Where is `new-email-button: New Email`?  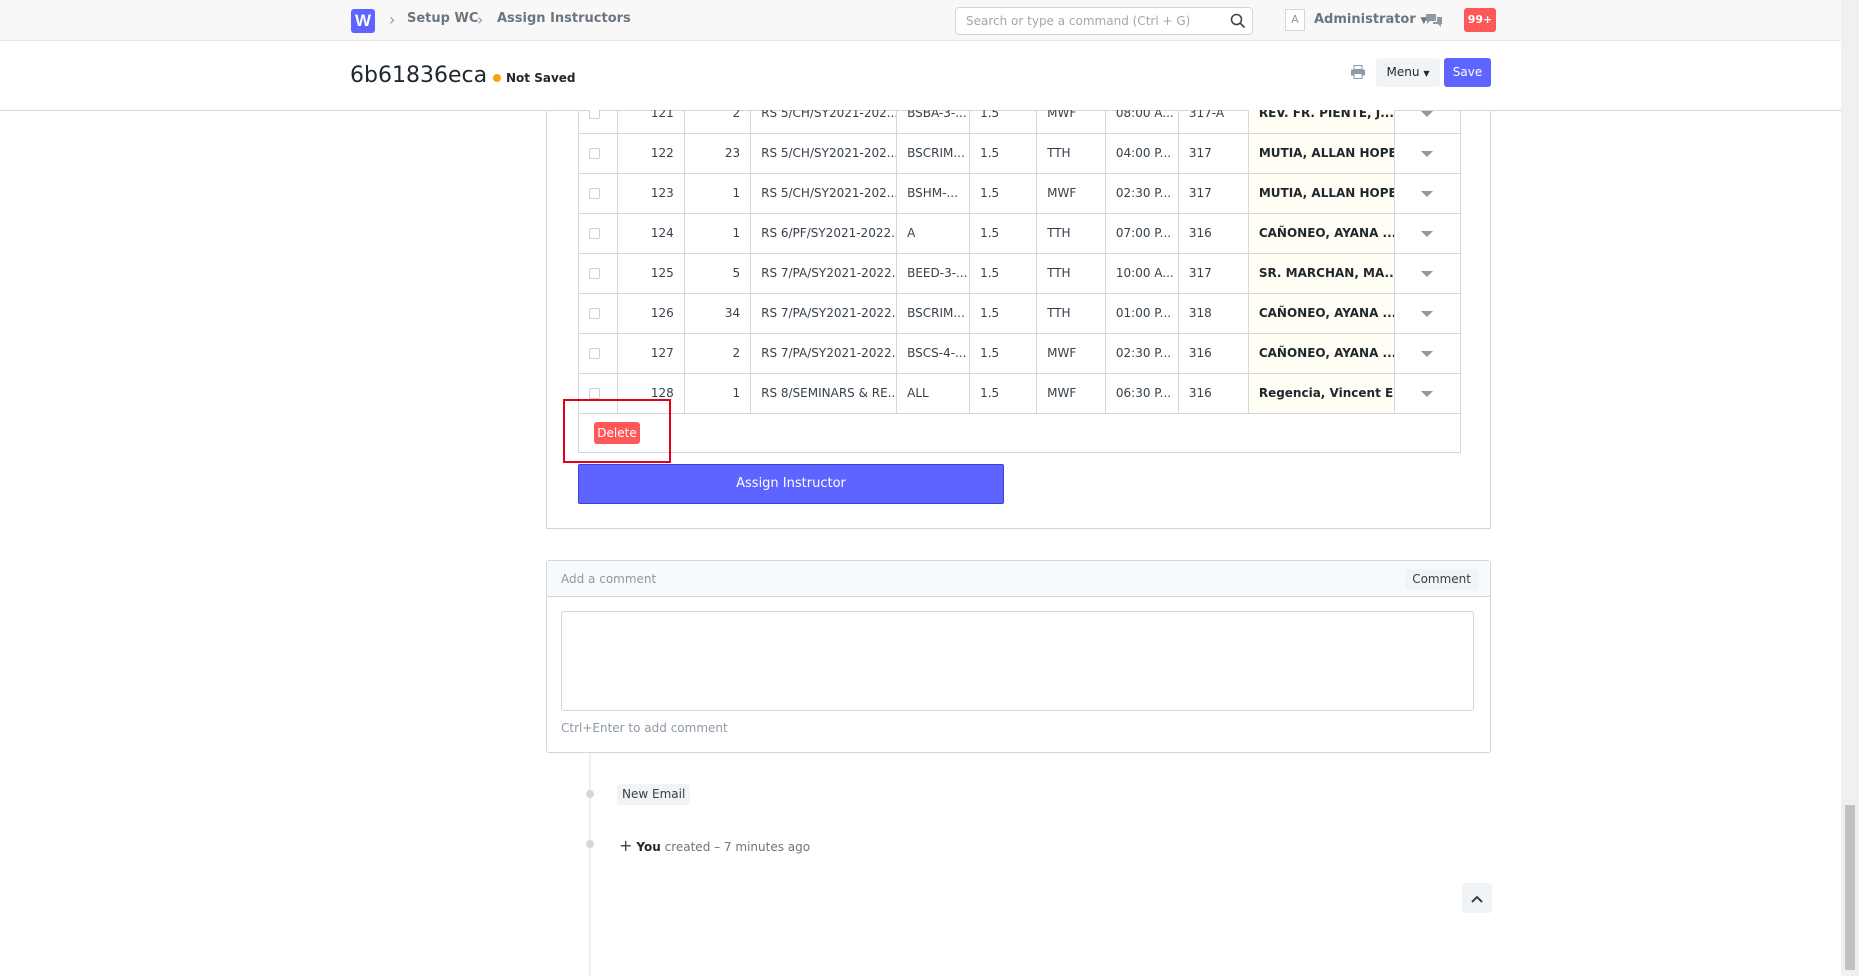
new-email-button: New Email is located at coordinates (654, 794).